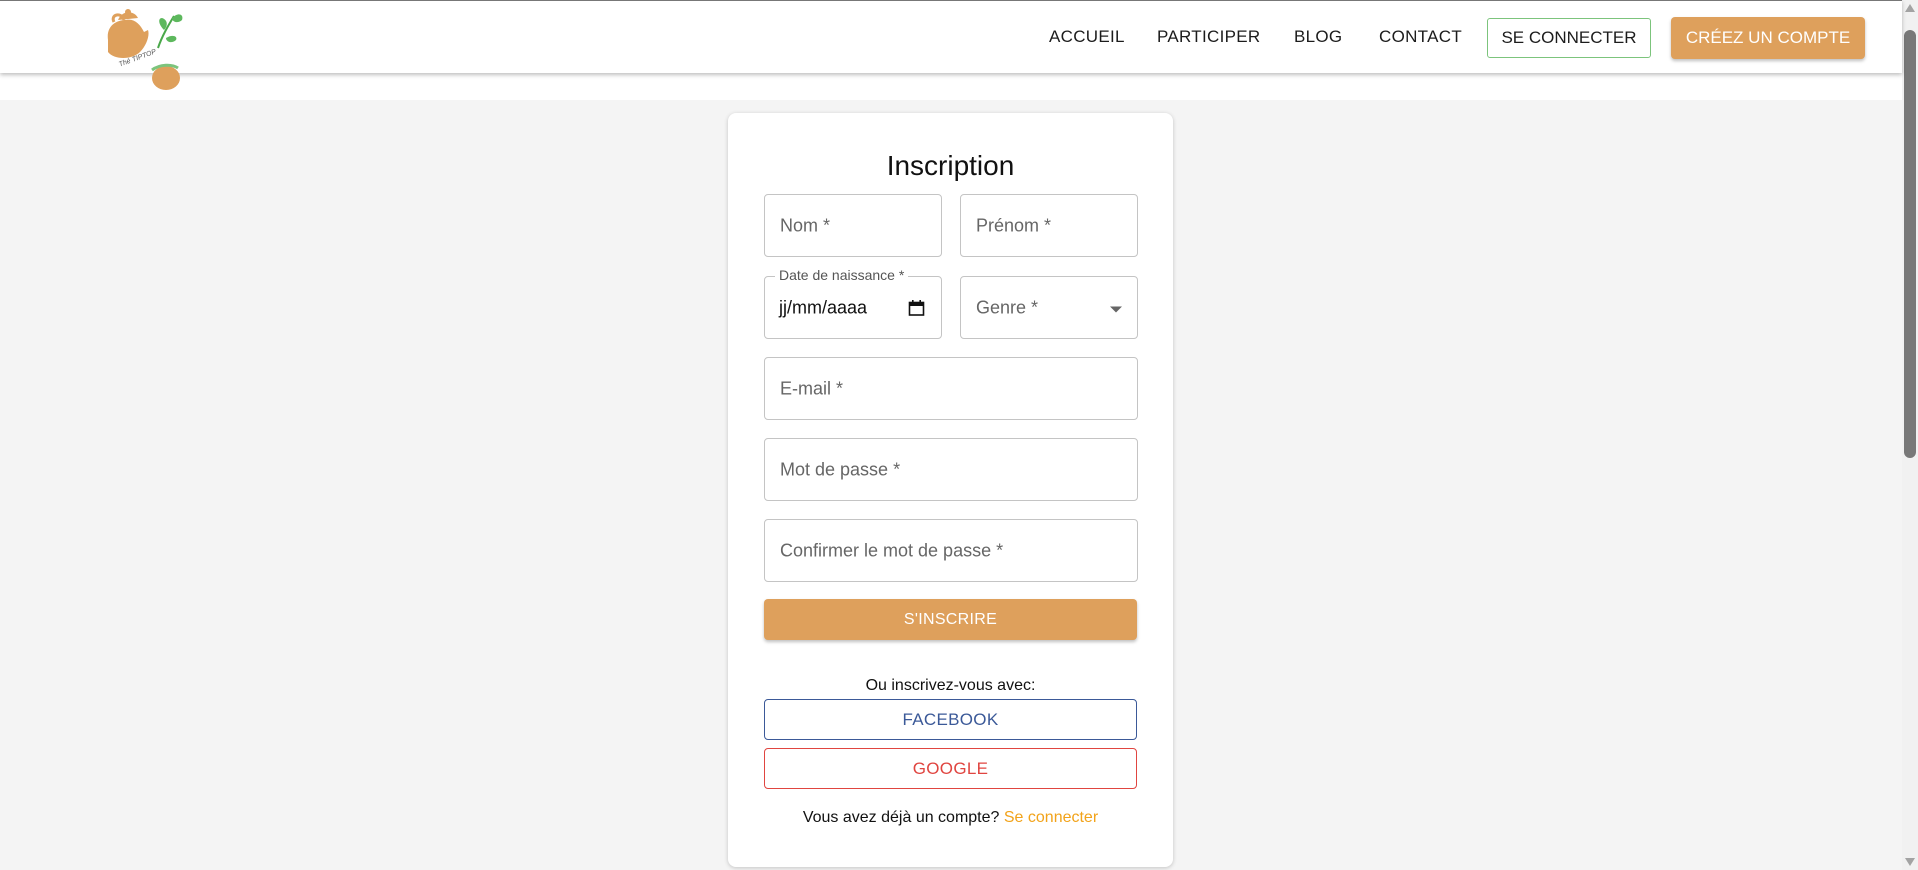 The image size is (1918, 870). I want to click on login-prompt: Vous avez déjà un compte? Se connecter, so click(950, 818).